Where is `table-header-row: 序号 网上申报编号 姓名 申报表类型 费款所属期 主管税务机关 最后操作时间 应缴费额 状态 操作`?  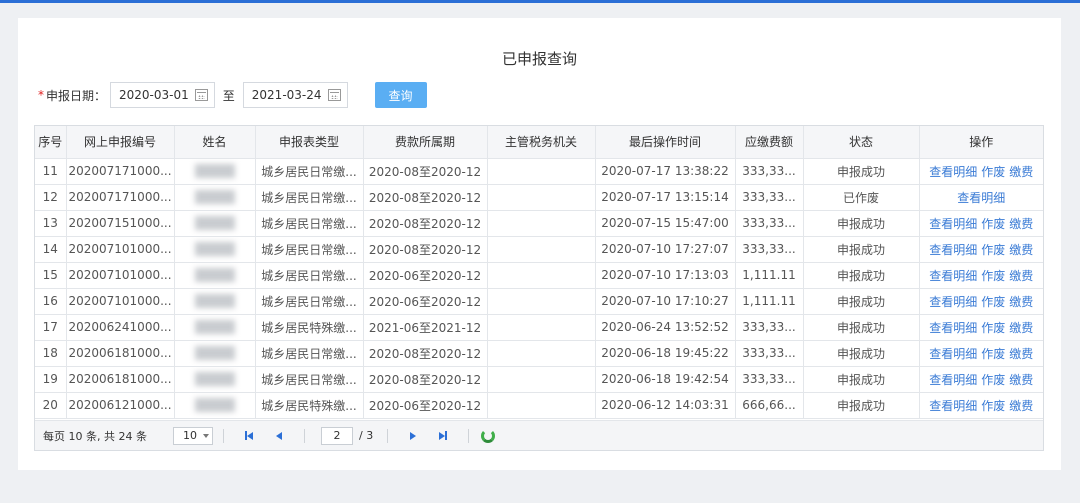 table-header-row: 序号 网上申报编号 姓名 申报表类型 费款所属期 主管税务机关 最后操作时间 应缴费额 状态 操作 is located at coordinates (539, 142).